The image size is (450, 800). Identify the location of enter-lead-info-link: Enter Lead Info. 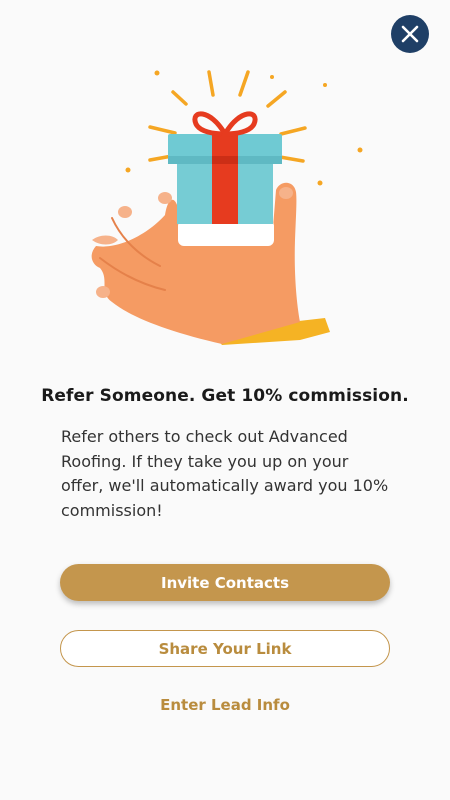
(225, 705).